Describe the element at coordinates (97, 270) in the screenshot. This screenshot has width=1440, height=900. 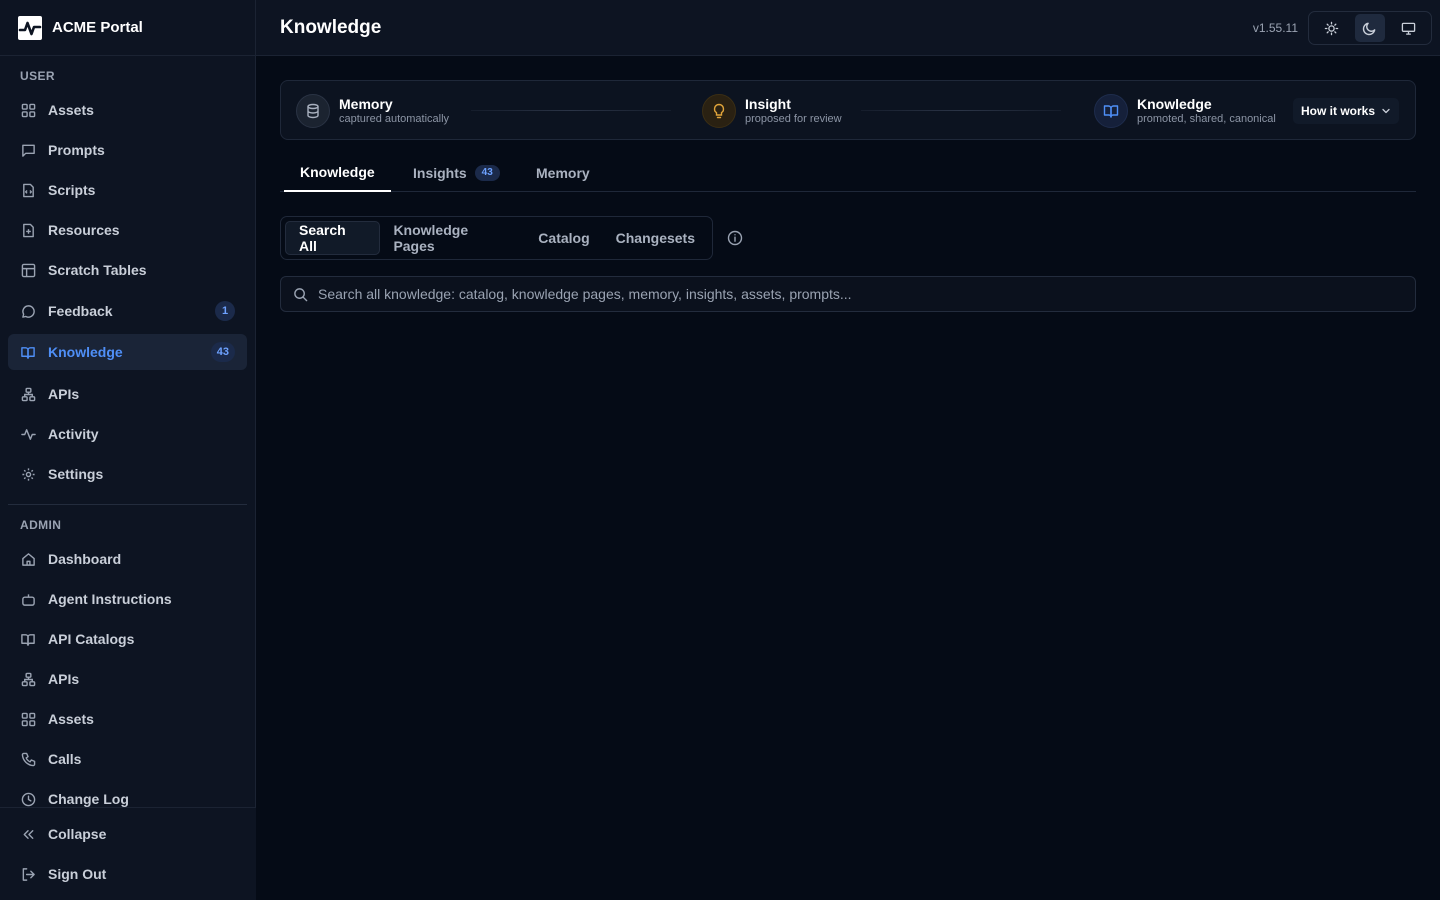
I see `sidebar-item-label: Scratch Tables` at that location.